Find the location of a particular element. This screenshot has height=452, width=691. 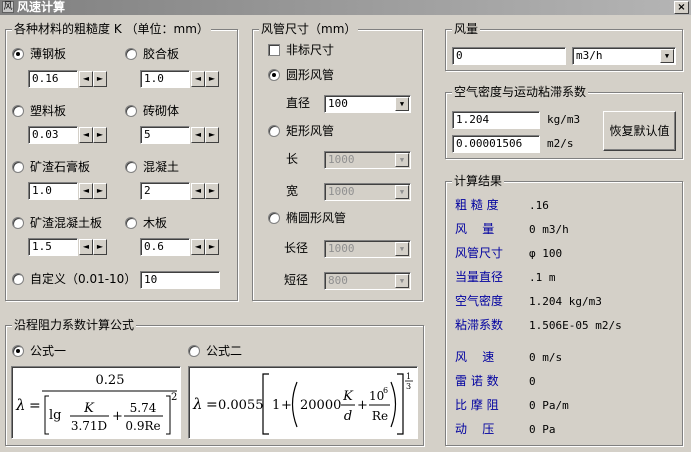

brick-input: 5 is located at coordinates (165, 135).